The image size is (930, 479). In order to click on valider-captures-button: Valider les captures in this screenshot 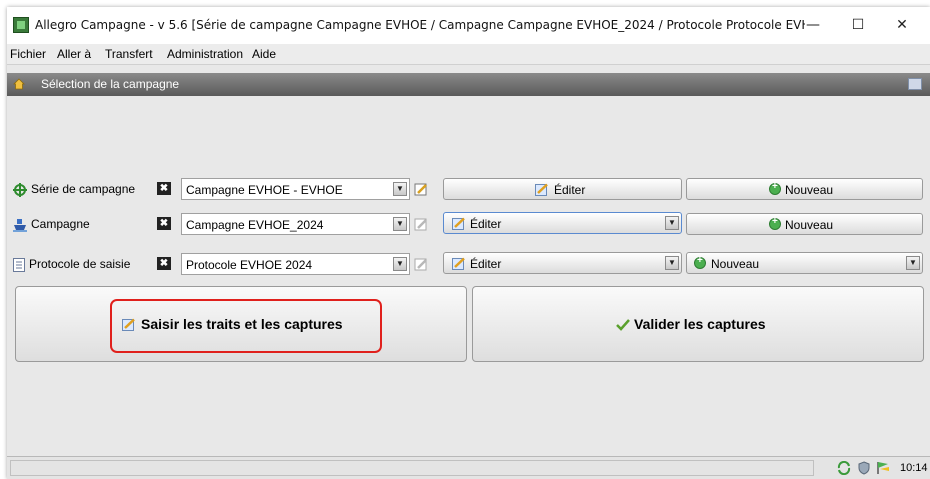, I will do `click(698, 324)`.